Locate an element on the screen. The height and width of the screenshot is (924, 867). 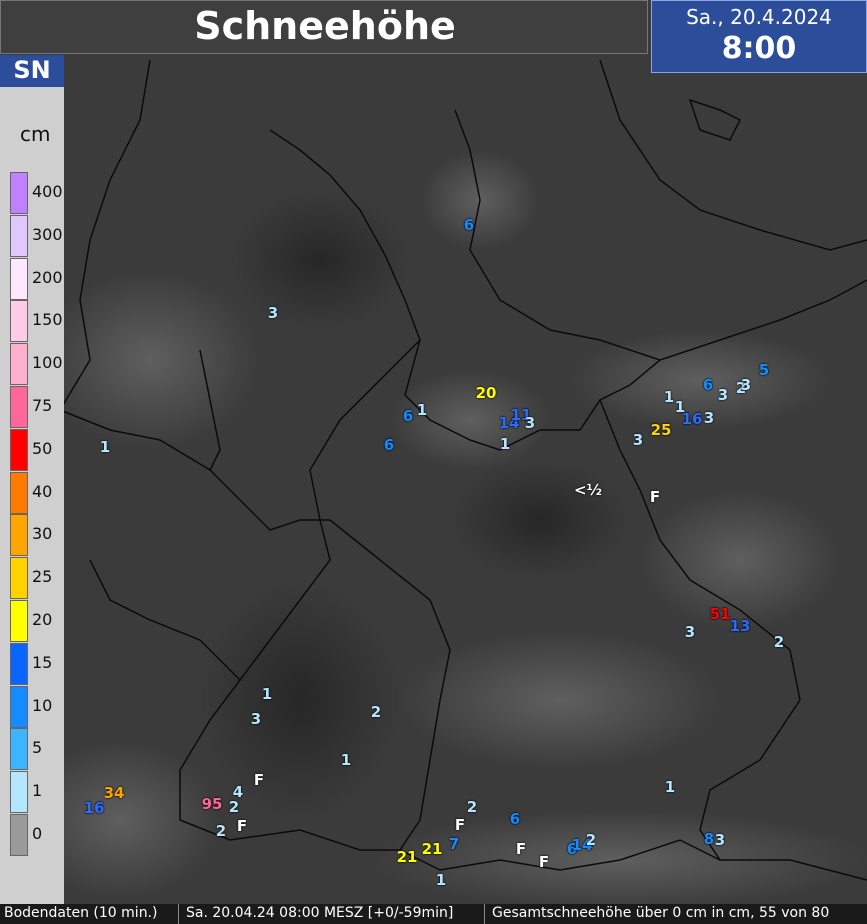
legend-label: 1 is located at coordinates (37, 791).